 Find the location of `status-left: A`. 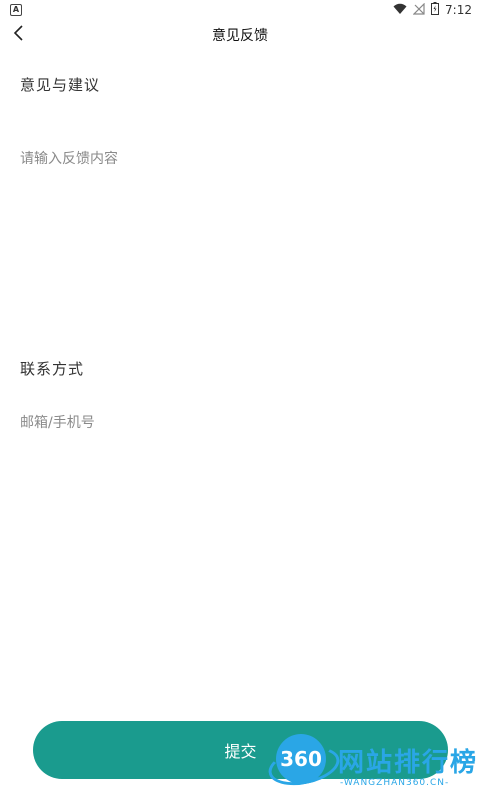

status-left: A is located at coordinates (16, 10).